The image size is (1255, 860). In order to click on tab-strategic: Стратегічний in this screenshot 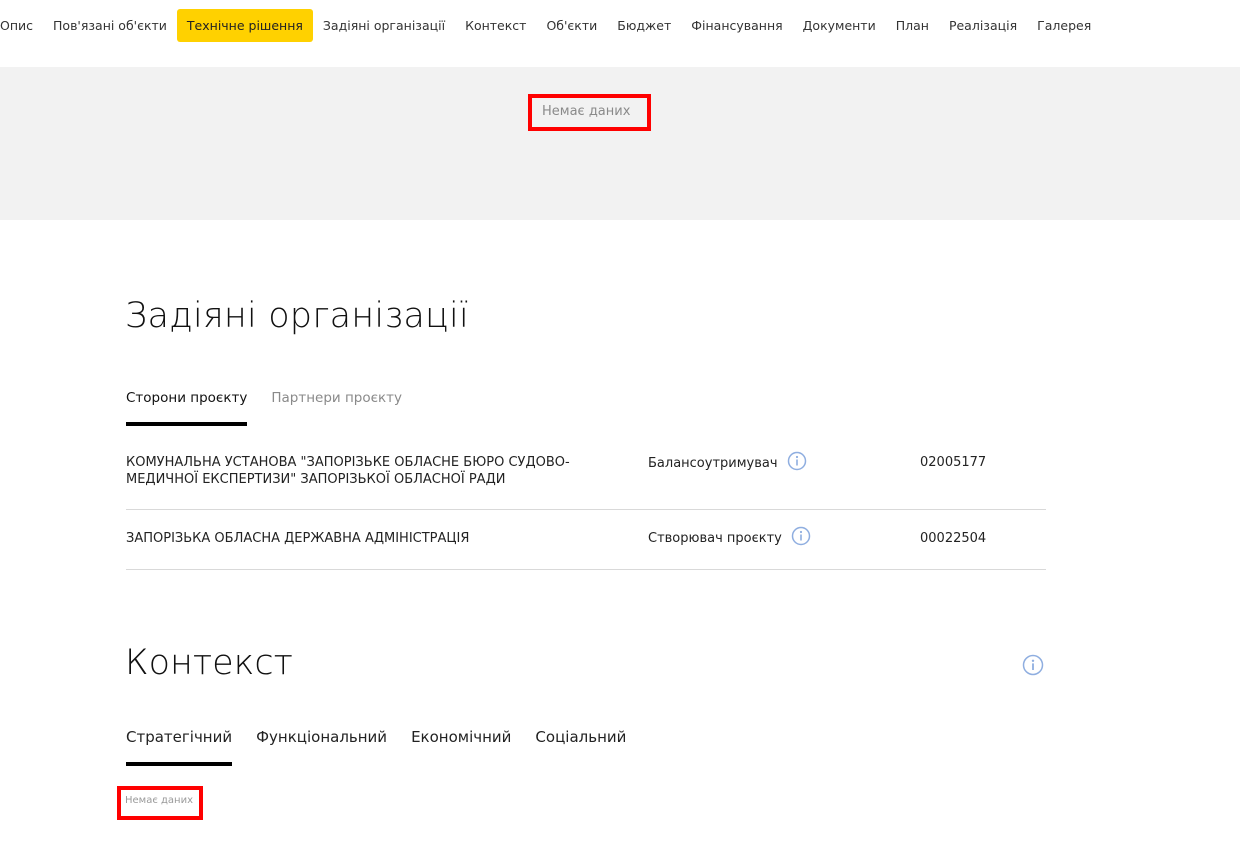, I will do `click(179, 747)`.